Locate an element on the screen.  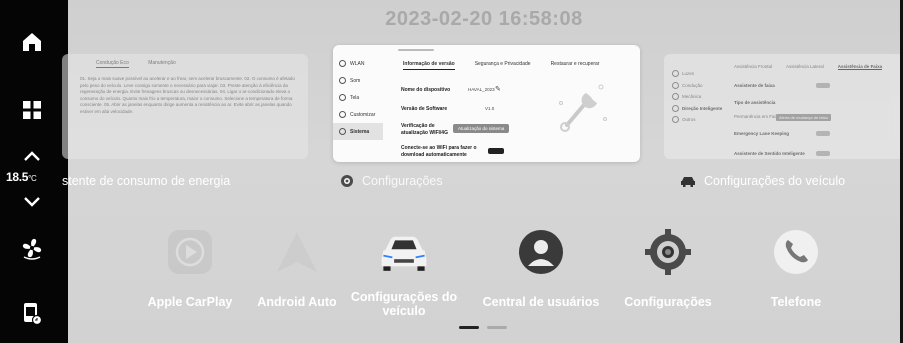
home-icon is located at coordinates (32, 42).